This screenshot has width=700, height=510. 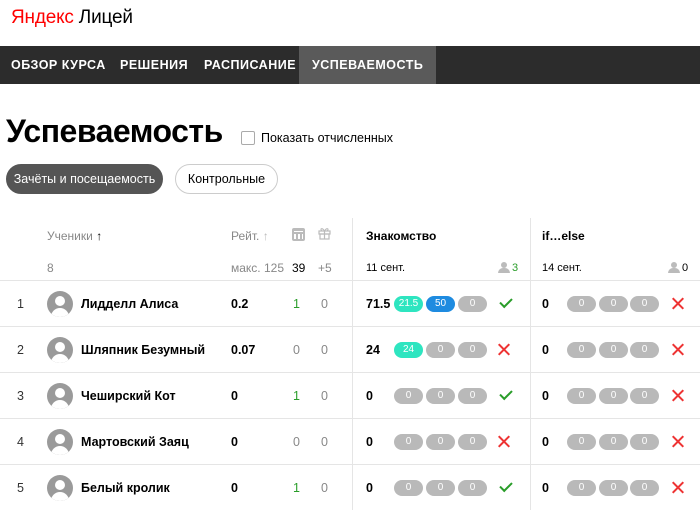 I want to click on rating-header-label: Рейт., so click(x=245, y=236).